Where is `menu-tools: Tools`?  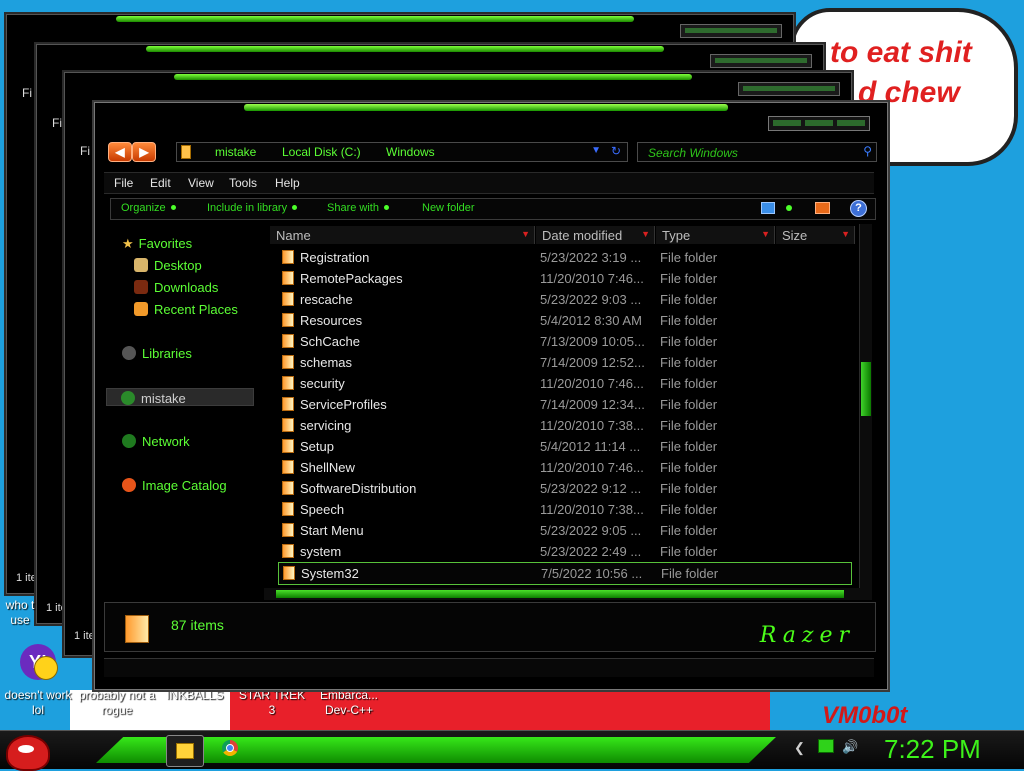
menu-tools: Tools is located at coordinates (243, 183).